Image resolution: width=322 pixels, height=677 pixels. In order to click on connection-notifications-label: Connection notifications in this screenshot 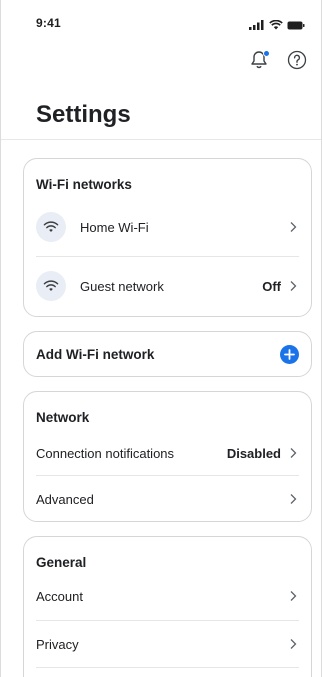, I will do `click(105, 453)`.